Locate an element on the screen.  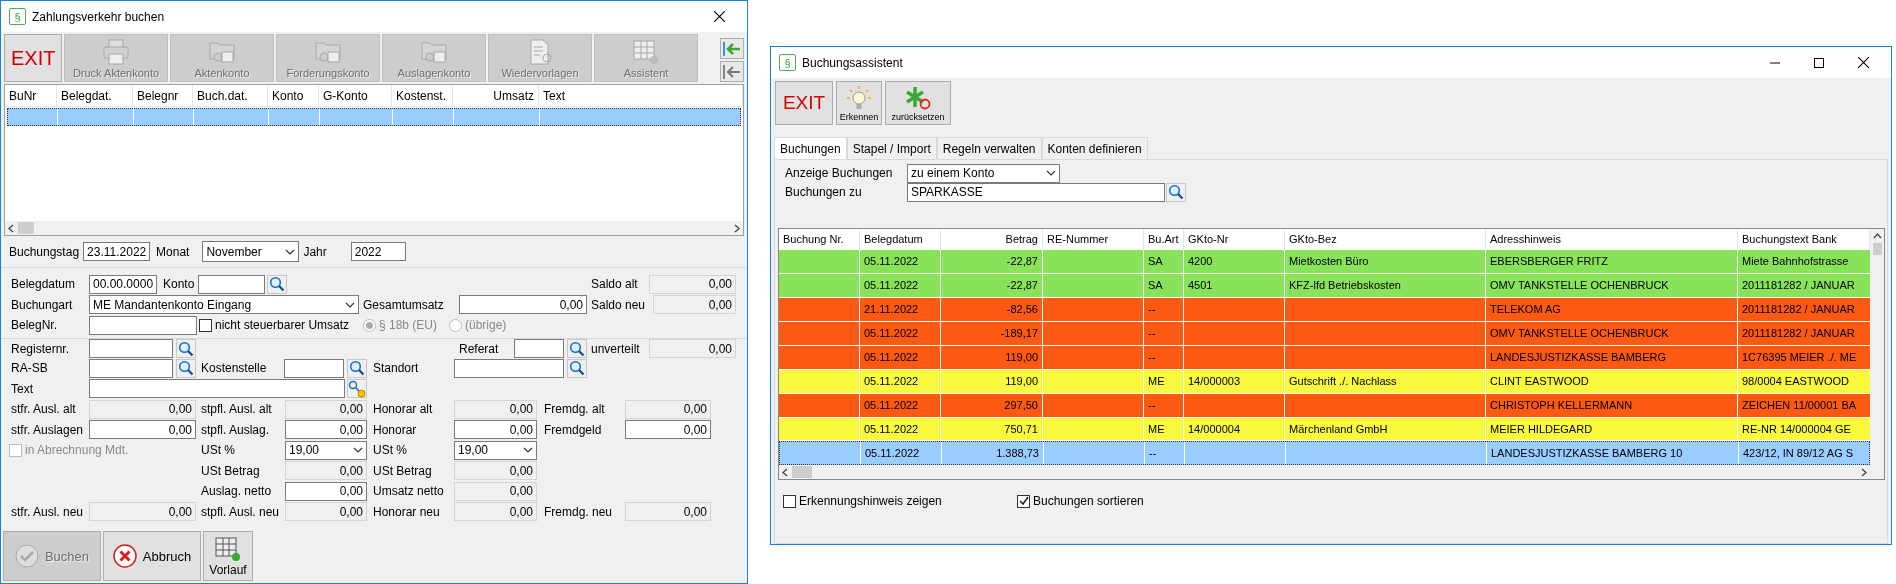
field-label: Saldo alt is located at coordinates (615, 284).